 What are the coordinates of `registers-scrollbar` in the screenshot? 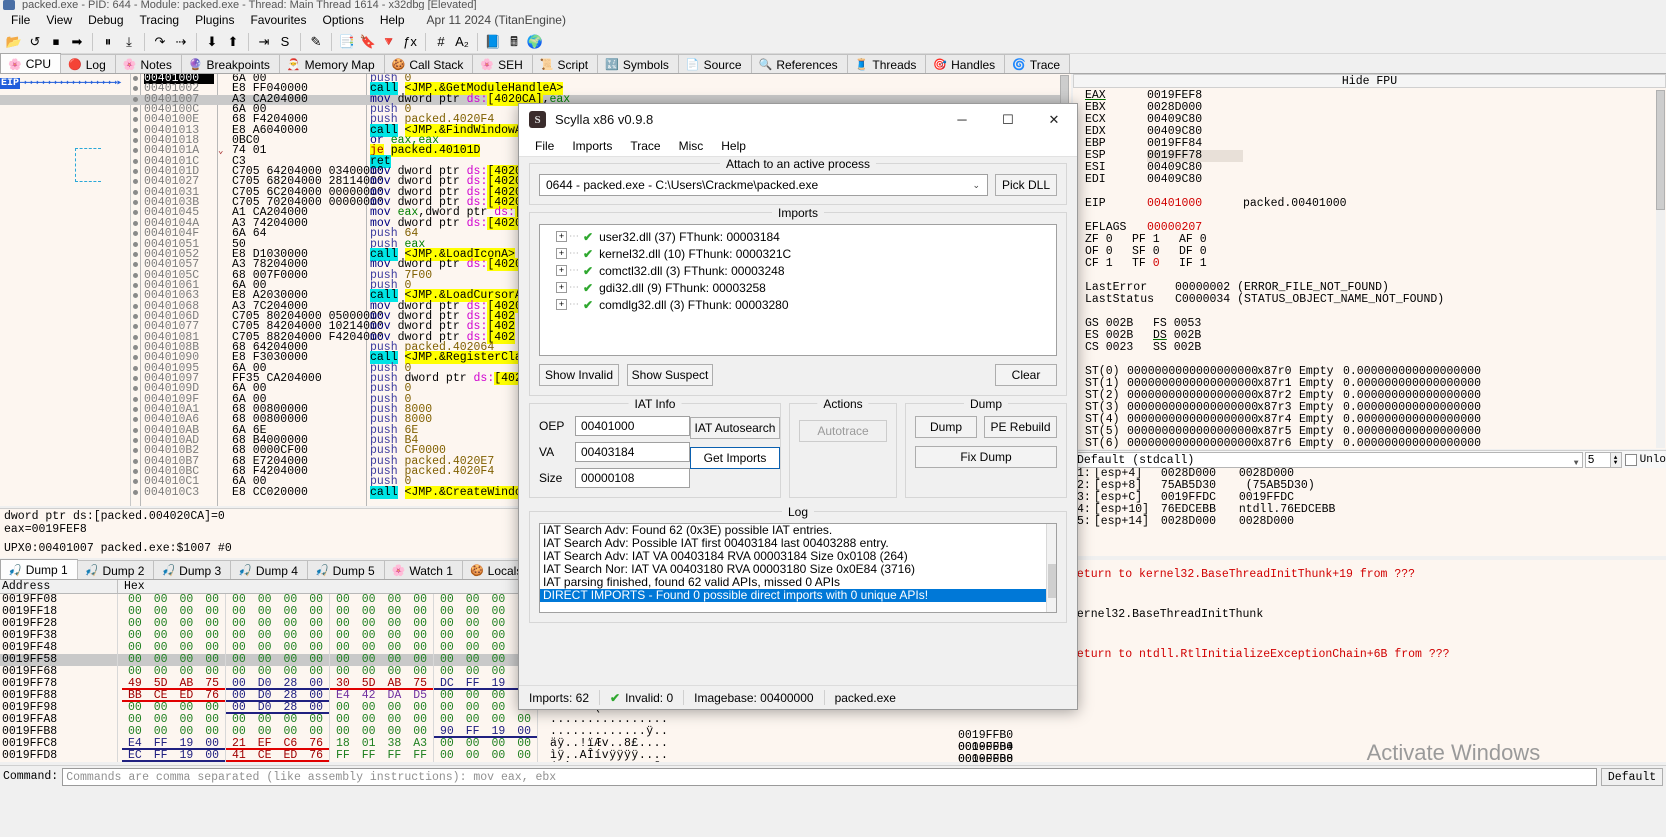 It's located at (1660, 269).